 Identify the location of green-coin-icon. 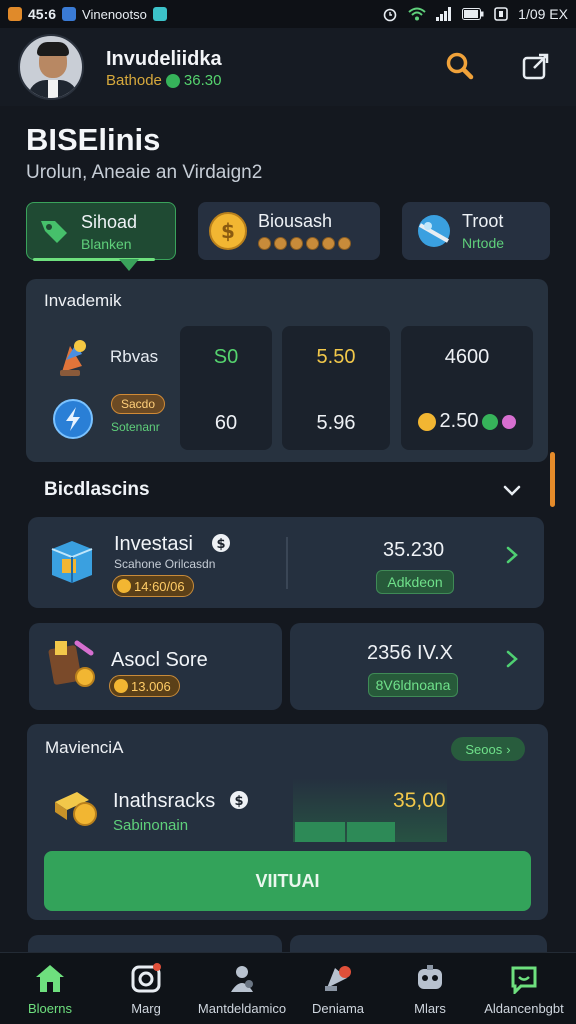
(490, 421).